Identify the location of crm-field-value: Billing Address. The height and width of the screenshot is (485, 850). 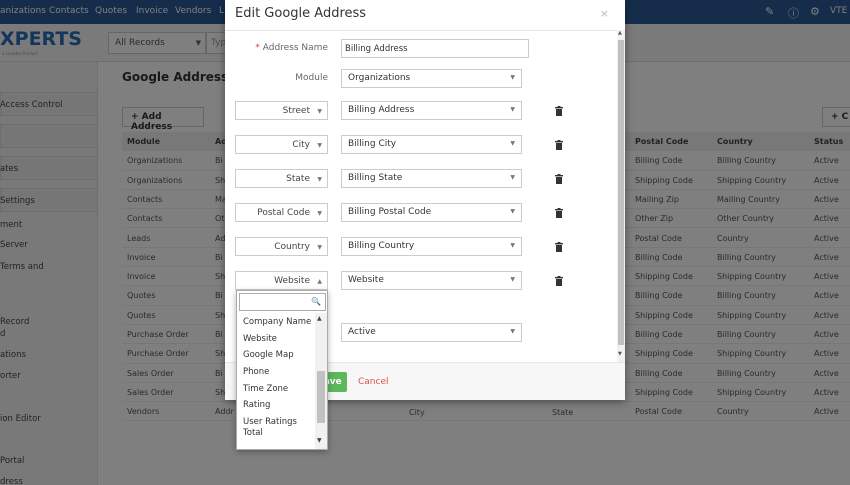
(381, 110).